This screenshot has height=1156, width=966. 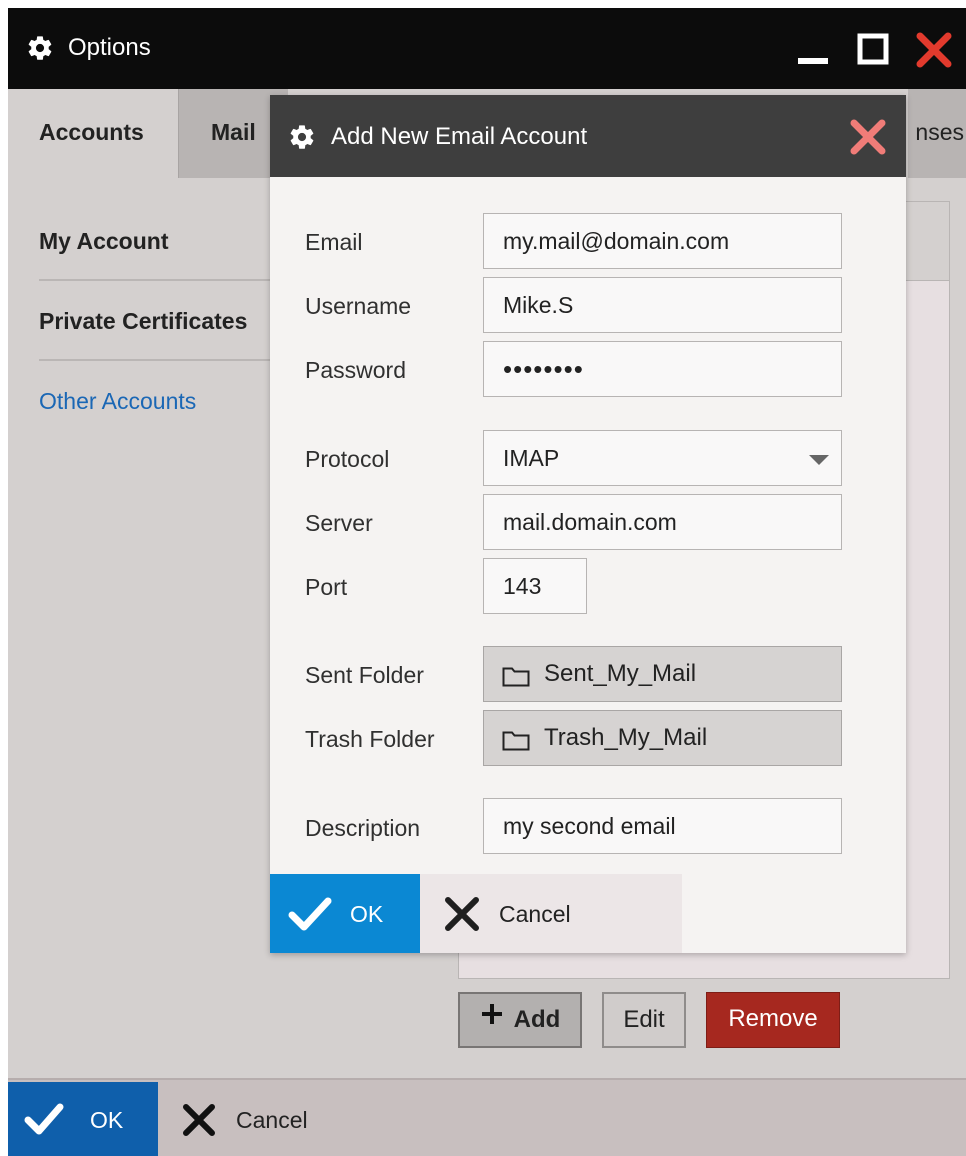 I want to click on remove-button-label: Remove, so click(x=773, y=1018).